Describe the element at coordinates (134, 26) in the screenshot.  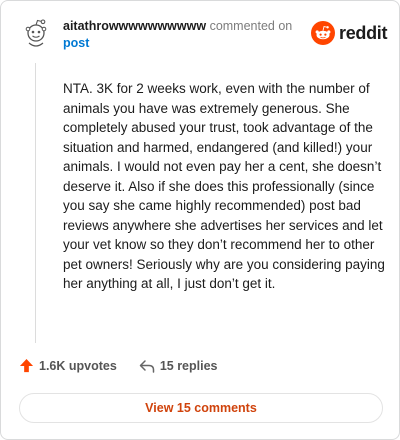
I see `username-link: aitathrowwwwwwwwww` at that location.